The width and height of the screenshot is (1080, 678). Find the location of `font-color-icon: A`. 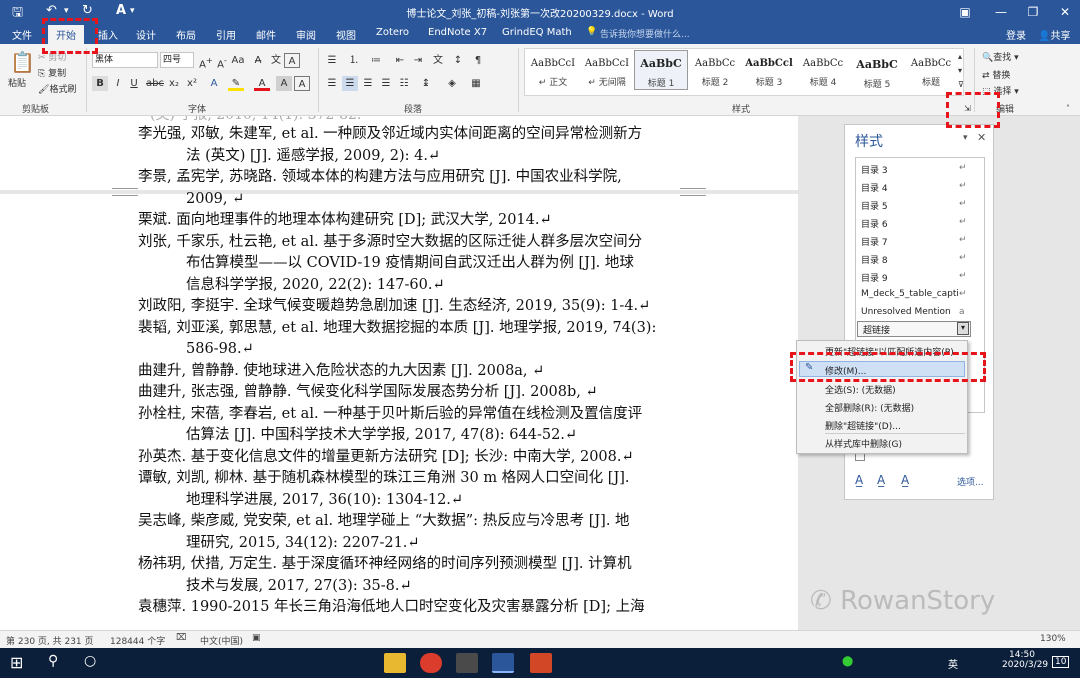

font-color-icon: A is located at coordinates (262, 83).